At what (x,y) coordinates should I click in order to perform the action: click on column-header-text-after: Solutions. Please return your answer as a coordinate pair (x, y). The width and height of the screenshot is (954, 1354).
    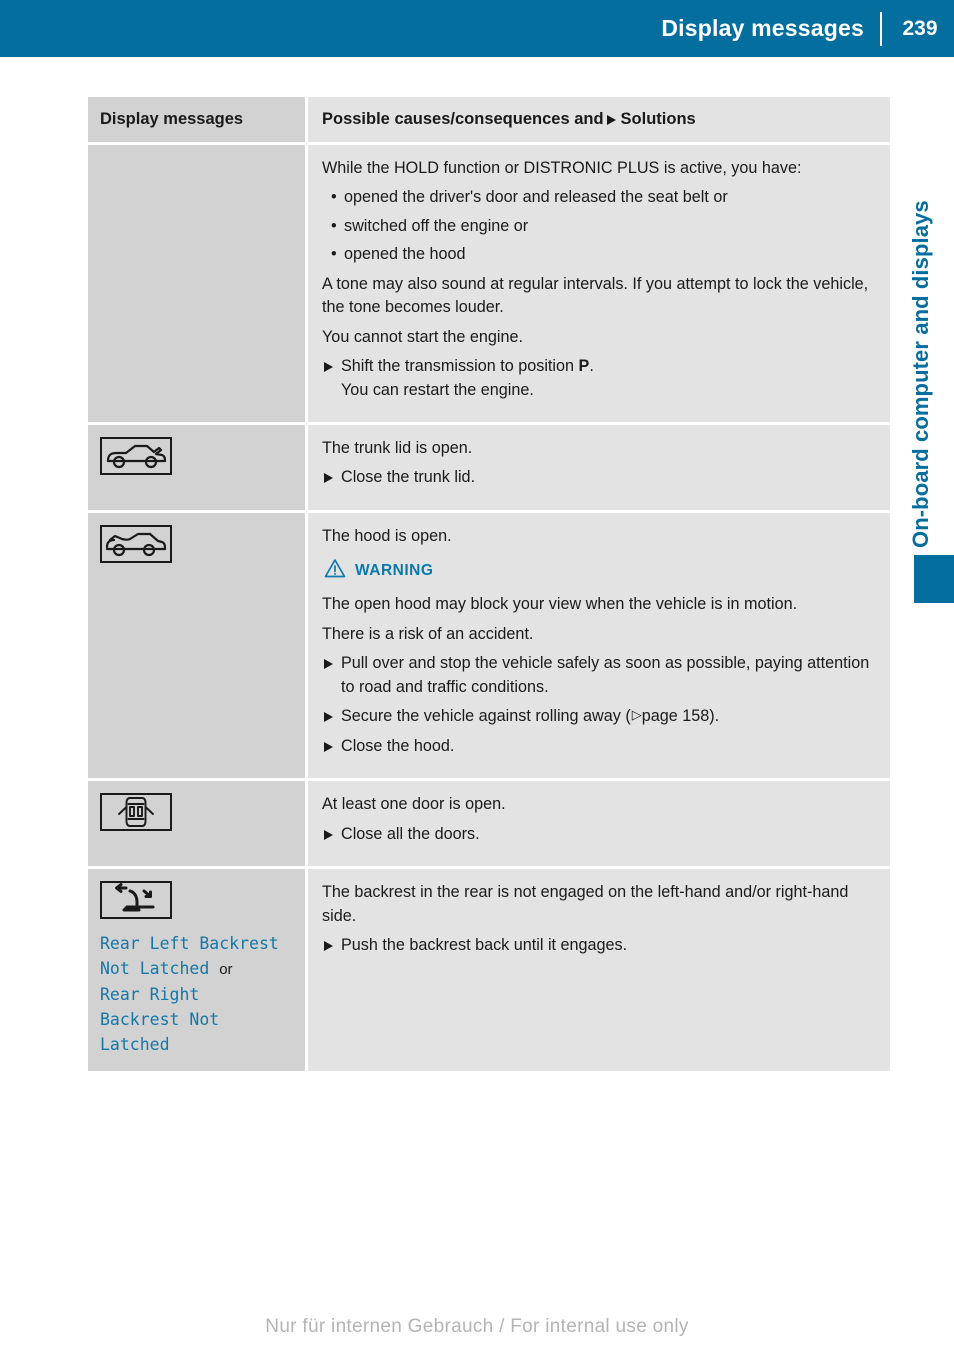
    Looking at the image, I should click on (658, 119).